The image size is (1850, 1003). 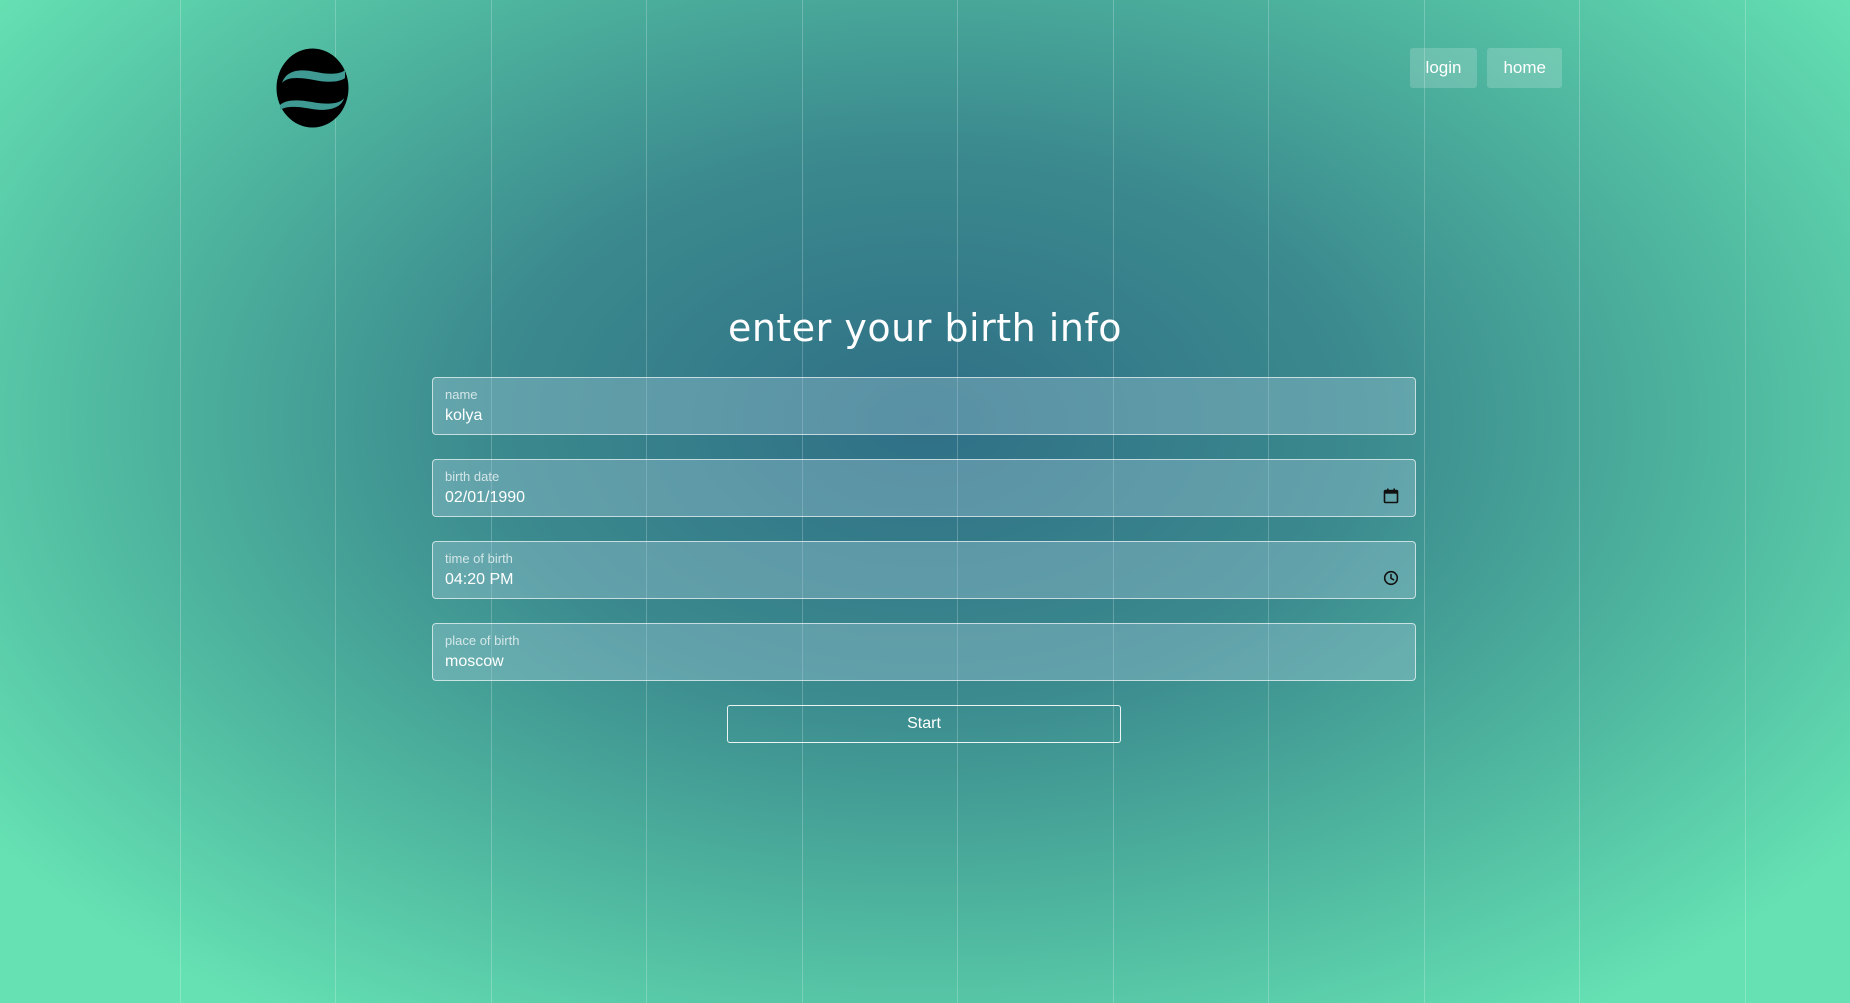 What do you see at coordinates (1485, 68) in the screenshot?
I see `top-nav: login home` at bounding box center [1485, 68].